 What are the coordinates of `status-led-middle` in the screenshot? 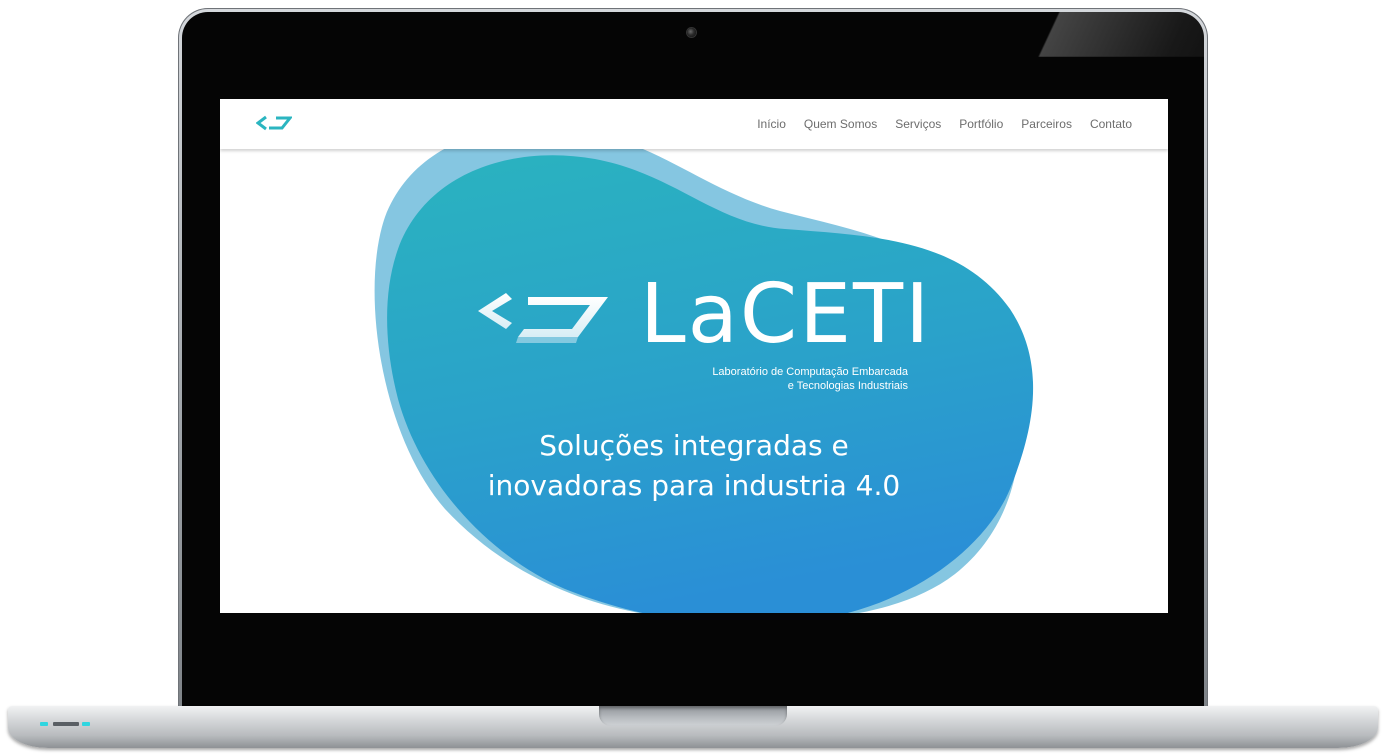 It's located at (66, 724).